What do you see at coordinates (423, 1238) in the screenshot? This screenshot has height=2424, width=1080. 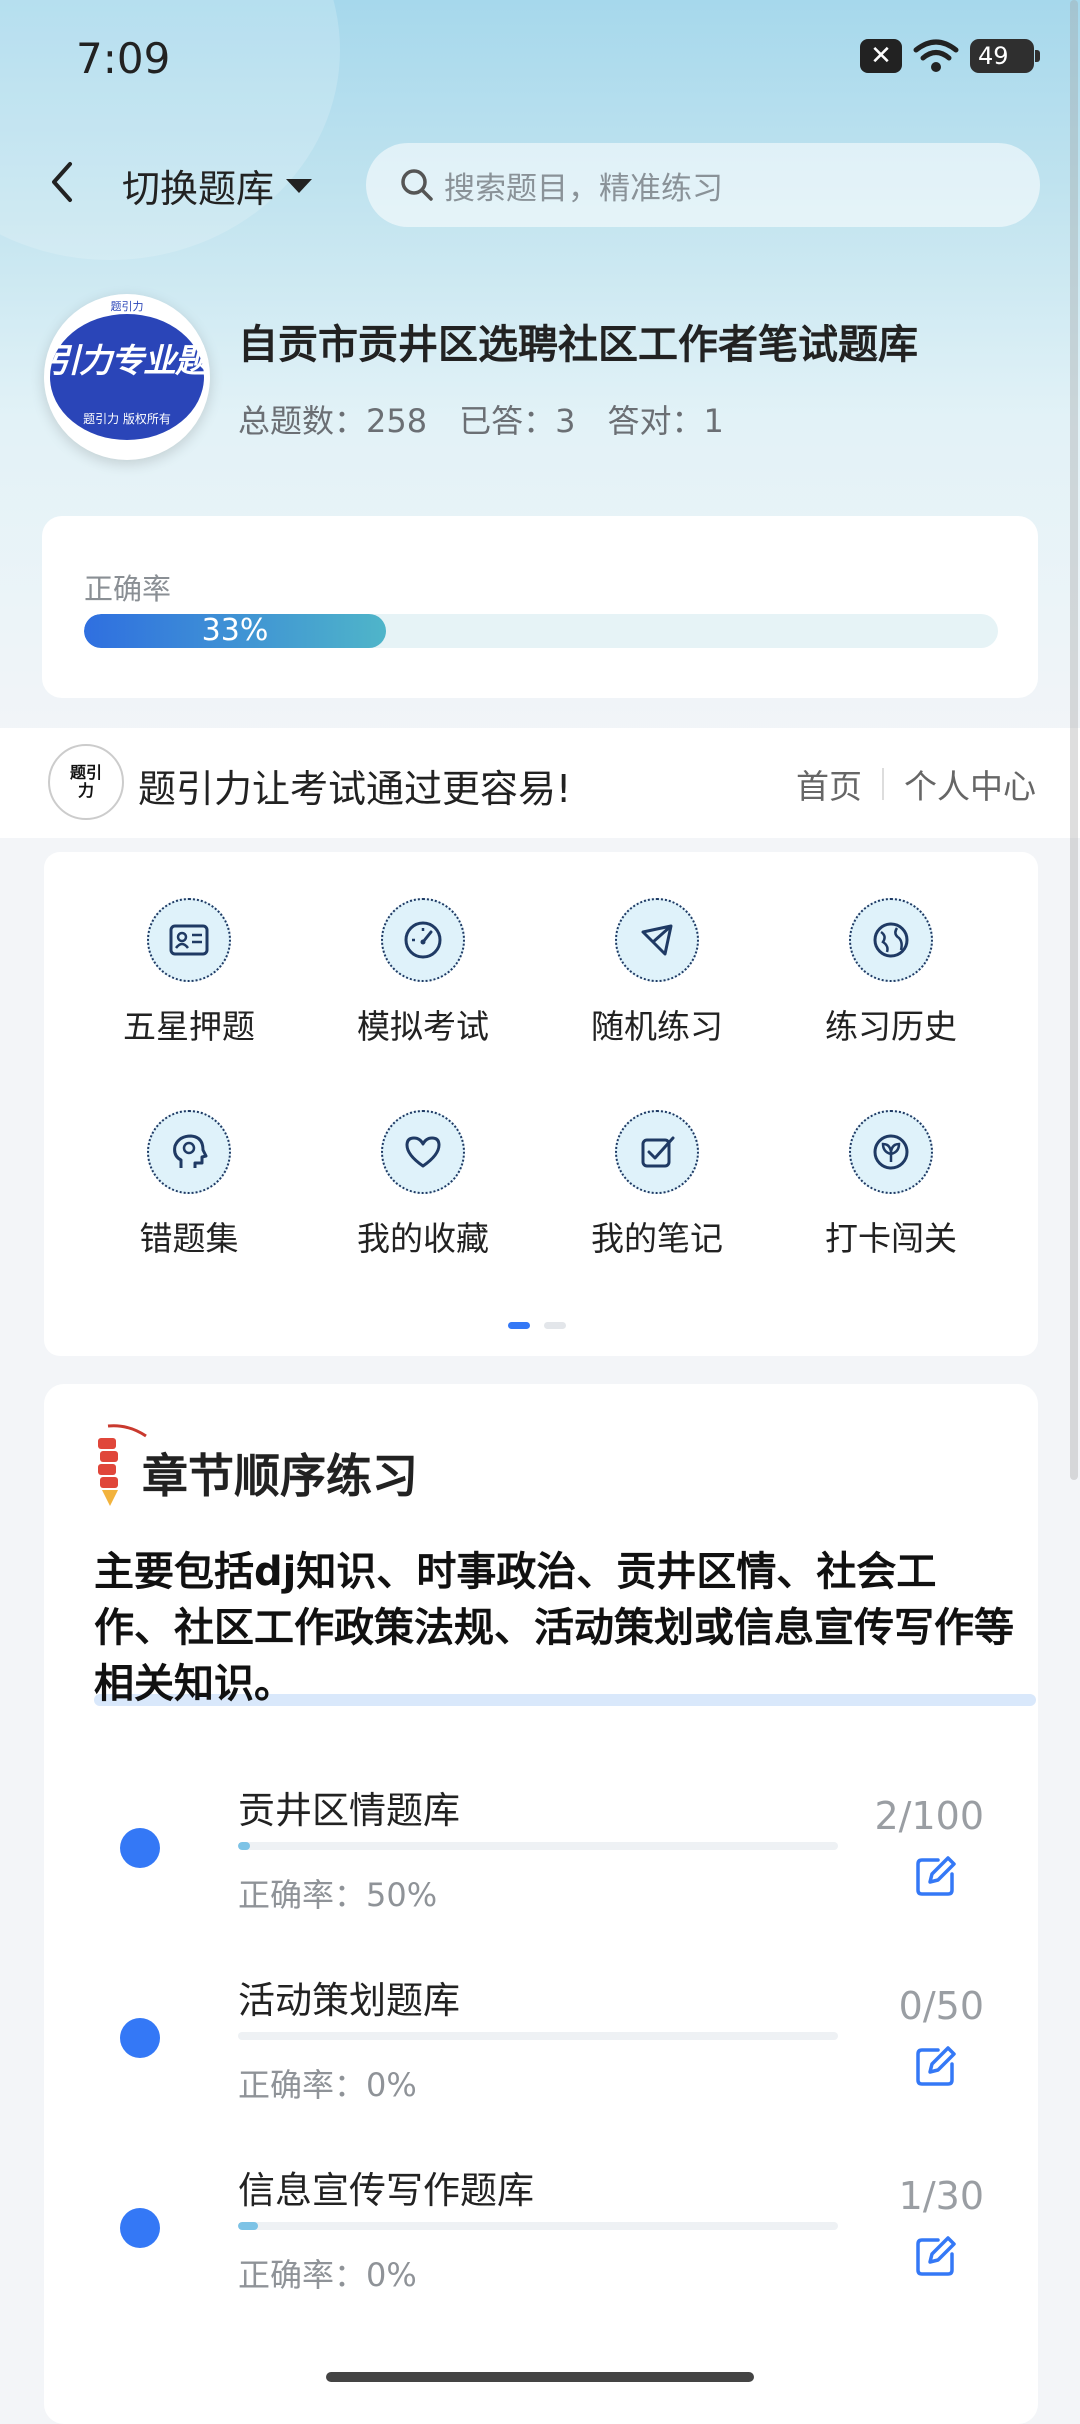 I see `menu-label: 我的收藏` at bounding box center [423, 1238].